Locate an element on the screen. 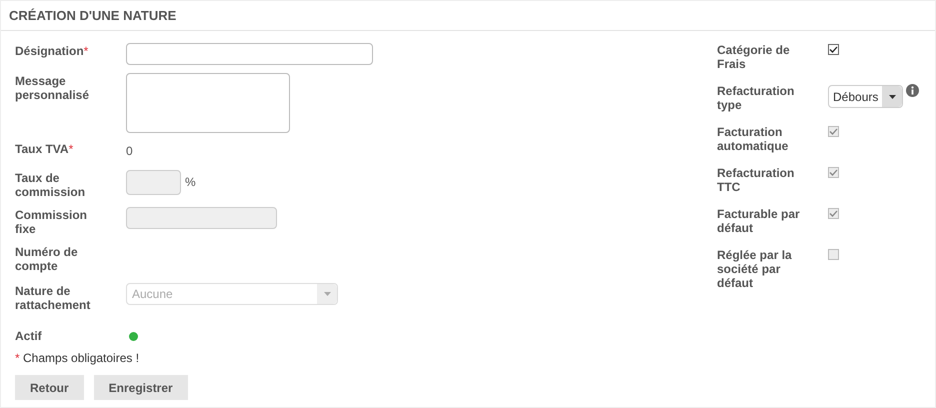 Image resolution: width=936 pixels, height=408 pixels. field-label: Facturable par défaut is located at coordinates (759, 221).